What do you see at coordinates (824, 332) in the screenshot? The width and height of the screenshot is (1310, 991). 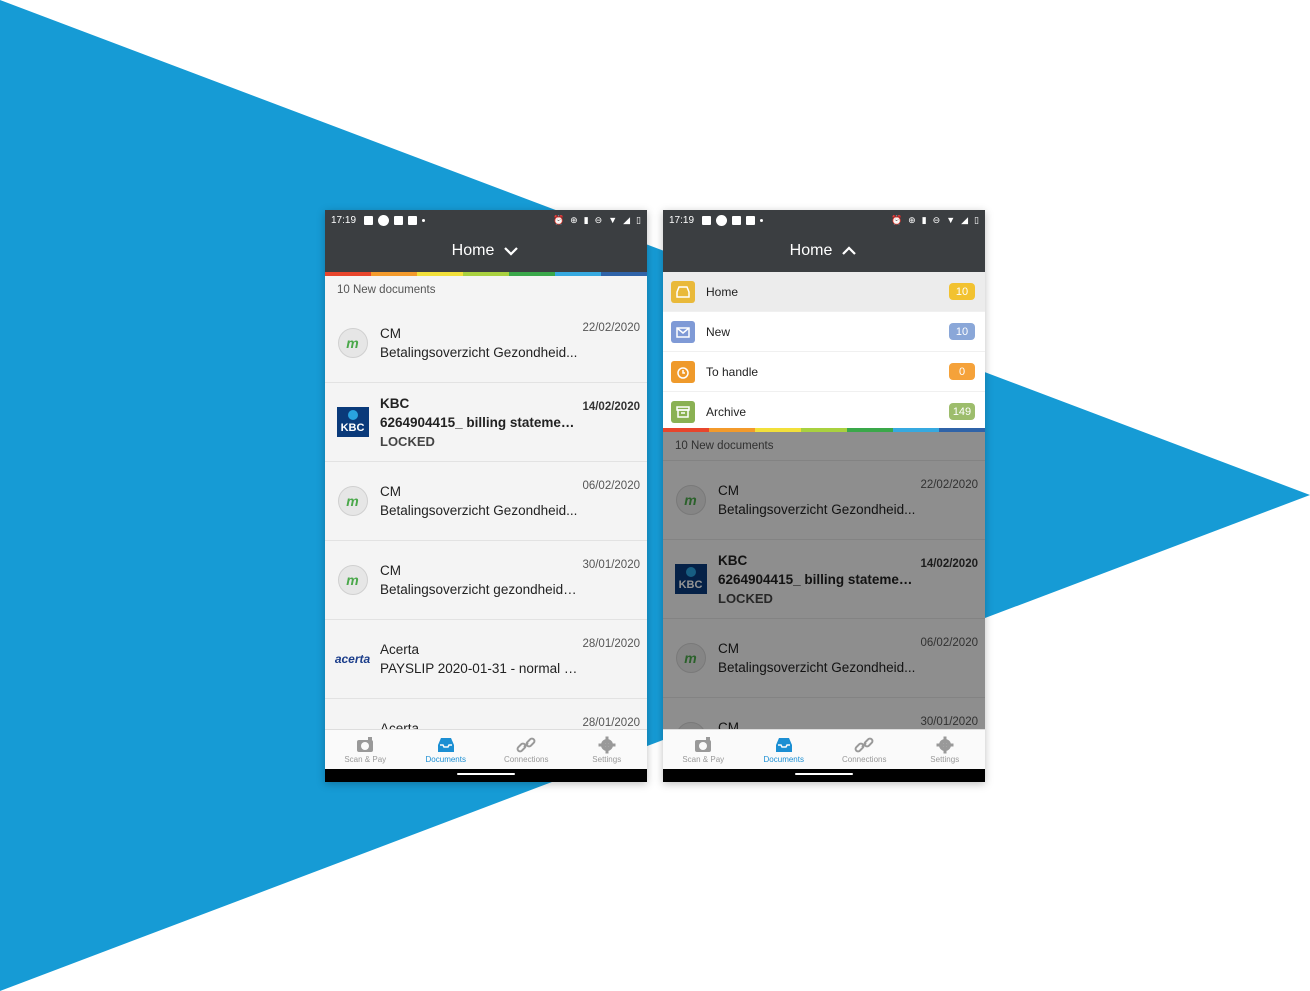 I see `menu-item-new: New 10` at bounding box center [824, 332].